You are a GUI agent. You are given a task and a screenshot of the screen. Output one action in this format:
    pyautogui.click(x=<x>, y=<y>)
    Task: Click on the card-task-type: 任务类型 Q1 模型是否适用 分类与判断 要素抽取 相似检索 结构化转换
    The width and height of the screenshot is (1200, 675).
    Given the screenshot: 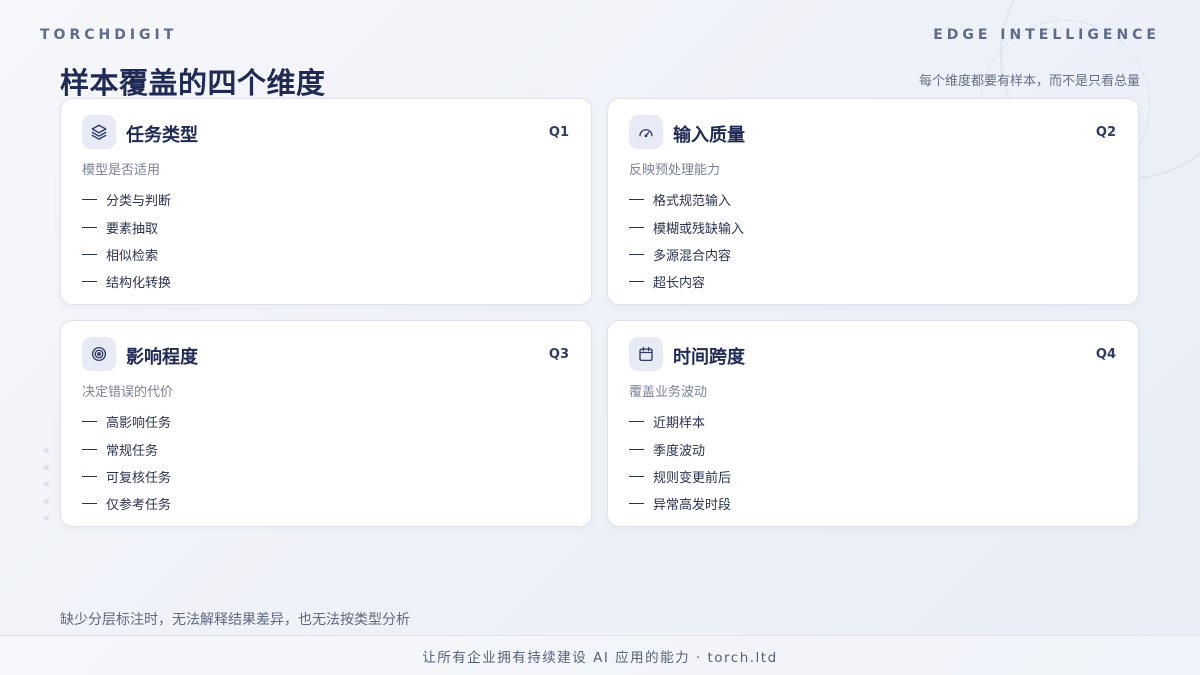 What is the action you would take?
    pyautogui.click(x=326, y=201)
    